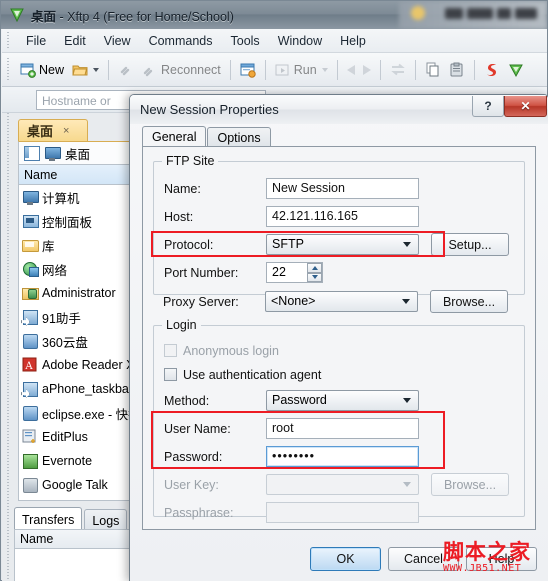 The height and width of the screenshot is (581, 548). Describe the element at coordinates (209, 109) in the screenshot. I see `dialog-title: New Session Properties` at that location.